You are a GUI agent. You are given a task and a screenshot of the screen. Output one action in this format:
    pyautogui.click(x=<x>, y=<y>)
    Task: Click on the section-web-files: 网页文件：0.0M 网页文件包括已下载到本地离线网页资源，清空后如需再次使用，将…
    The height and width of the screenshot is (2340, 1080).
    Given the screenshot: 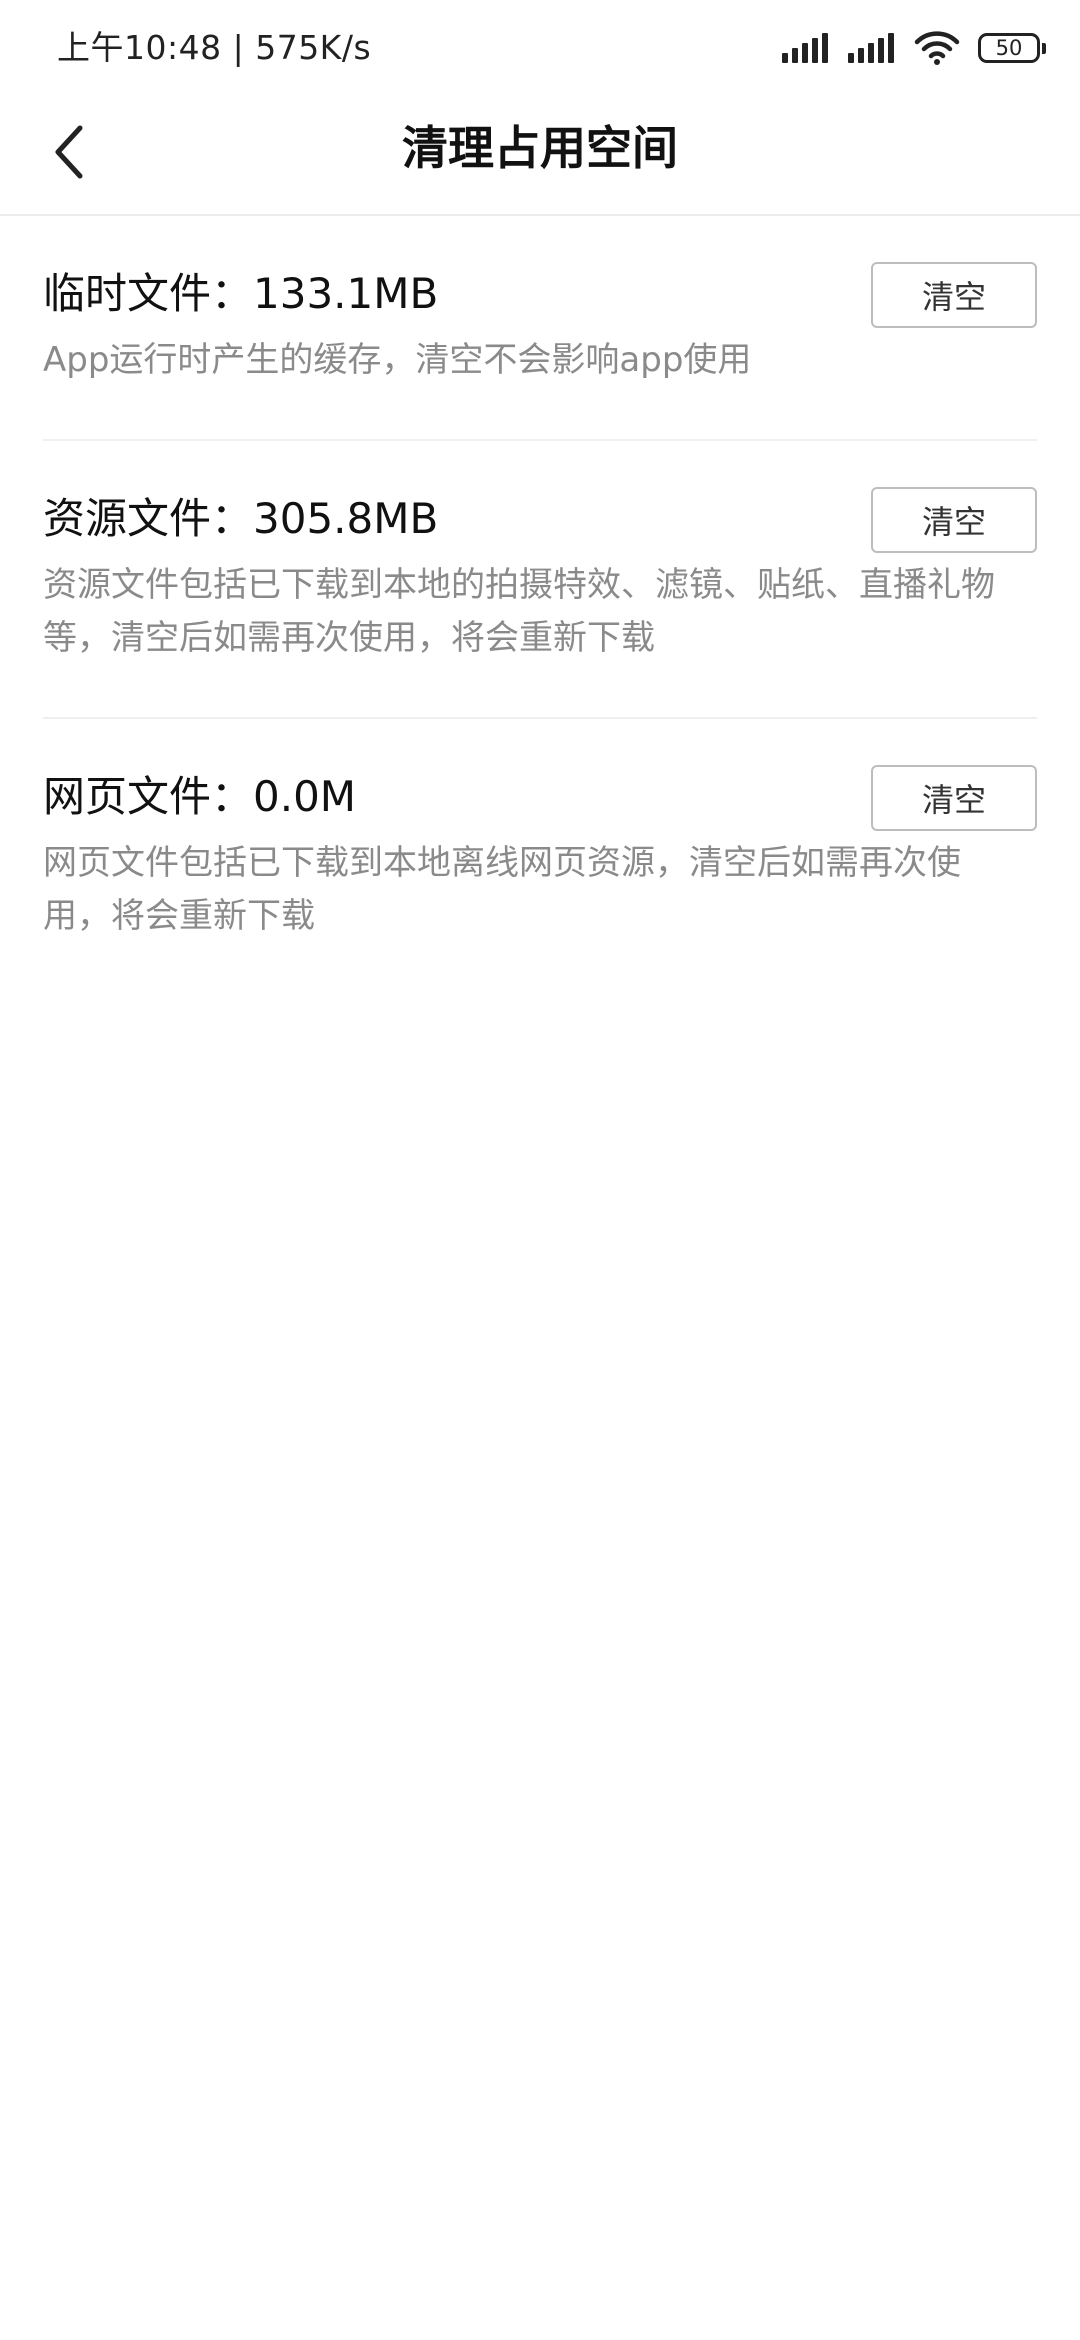 What is the action you would take?
    pyautogui.click(x=540, y=857)
    